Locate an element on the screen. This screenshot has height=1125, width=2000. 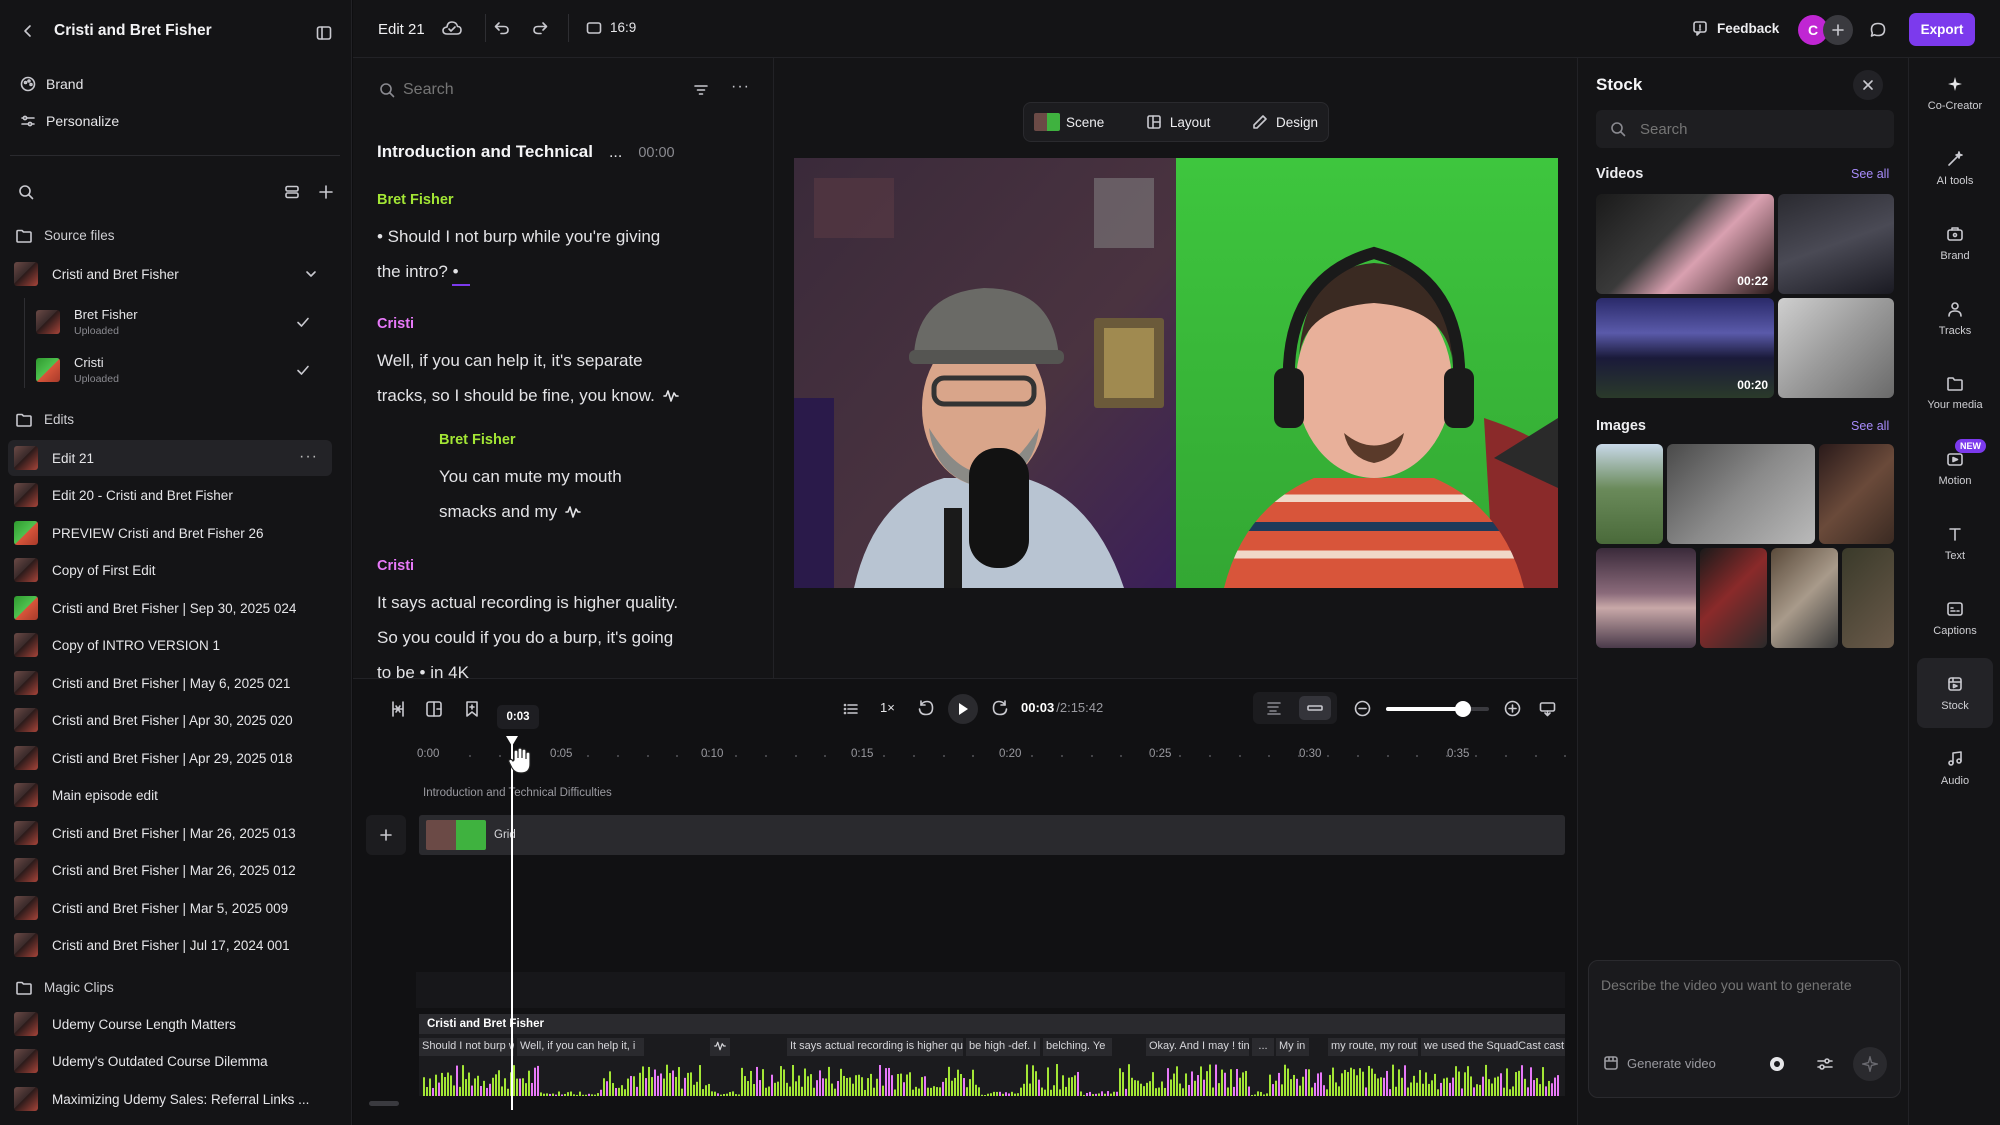
stock-video-tile: 00:22 is located at coordinates (1685, 244).